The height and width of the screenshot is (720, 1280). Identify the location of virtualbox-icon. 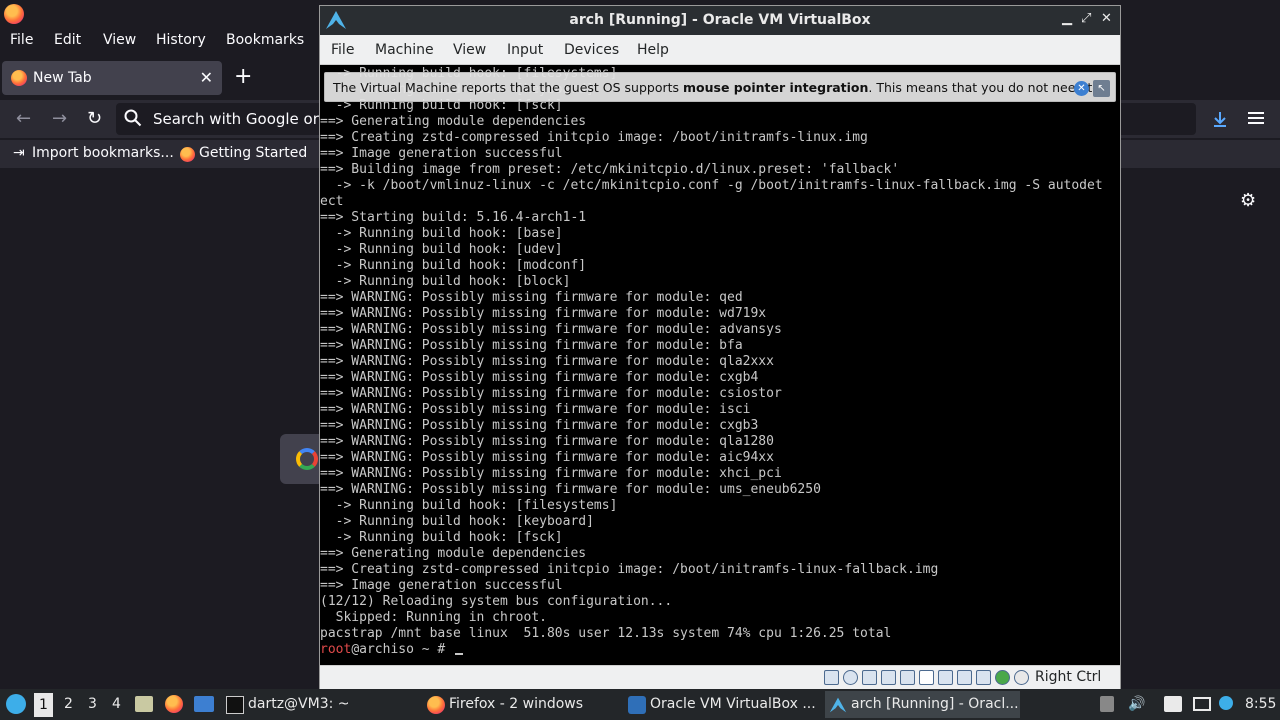
(637, 705).